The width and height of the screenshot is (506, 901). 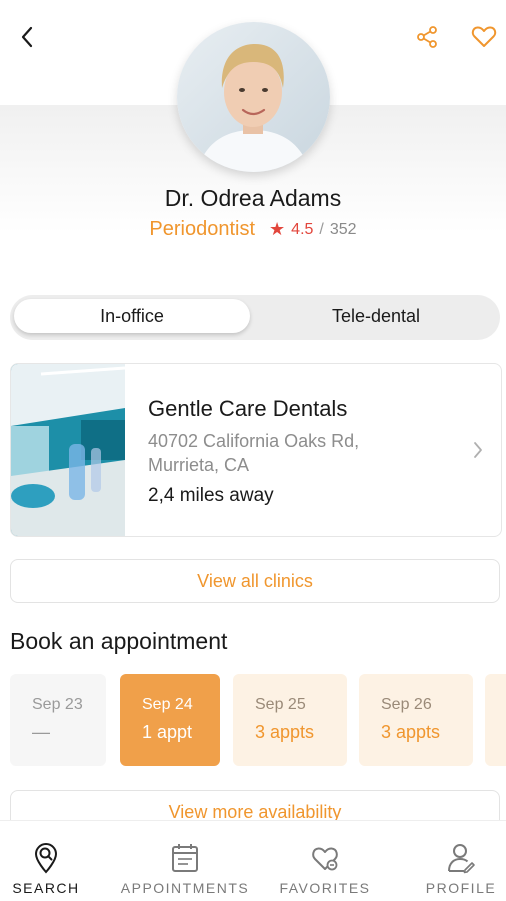 I want to click on doctor-meta: Periodontist ★ 4.5 / 352, so click(x=253, y=229).